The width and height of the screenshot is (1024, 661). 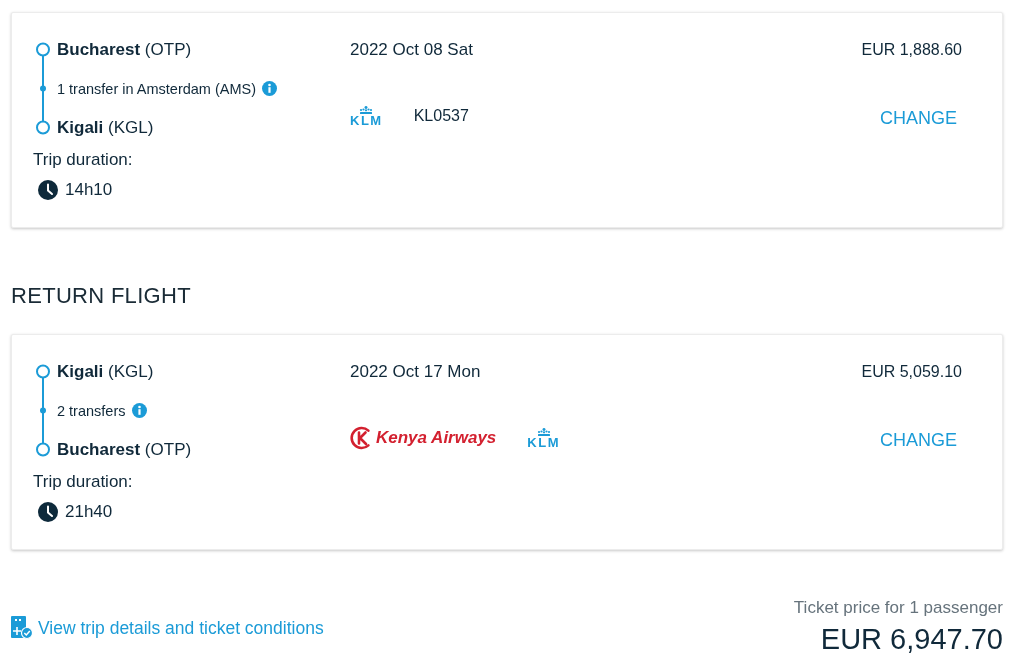 I want to click on flight-date: 2022 Oct 17 Mon, so click(x=416, y=372).